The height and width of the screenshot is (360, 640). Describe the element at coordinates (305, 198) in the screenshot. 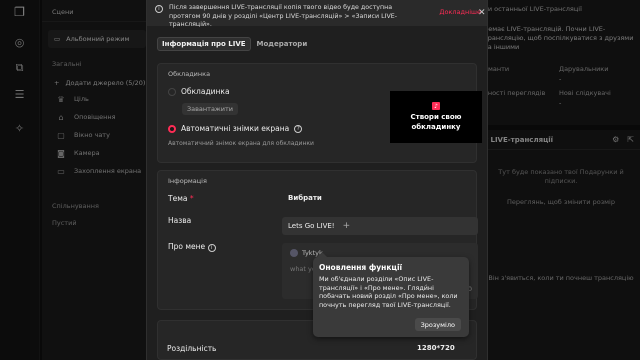

I see `choose-topic-button: Вибрати` at that location.